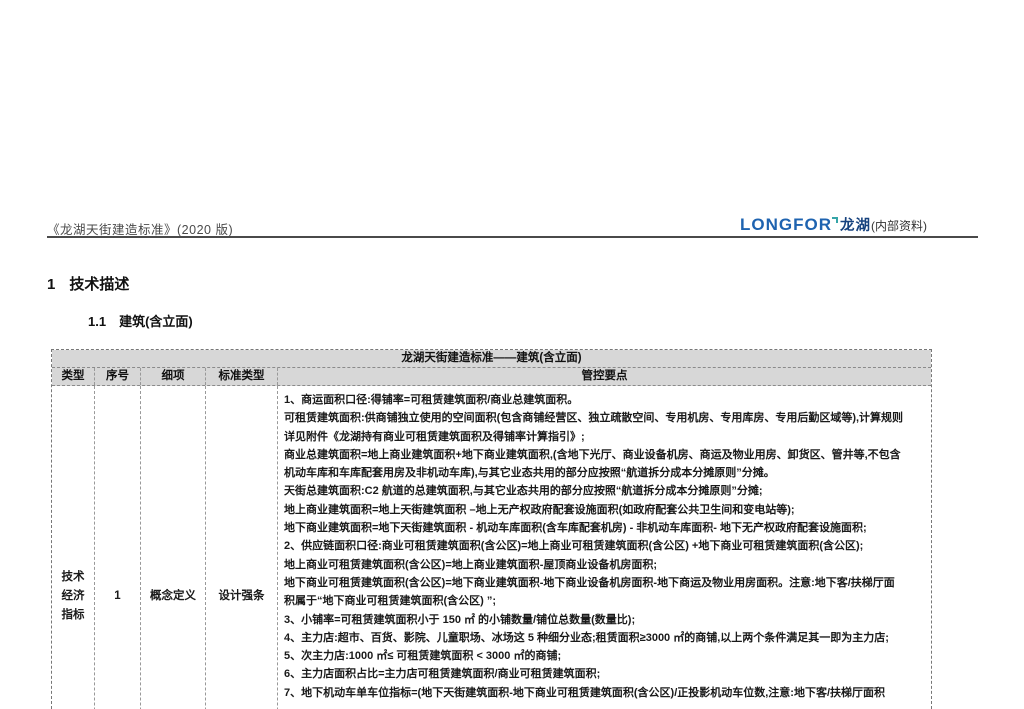 This screenshot has height=709, width=1024. What do you see at coordinates (491, 377) in the screenshot?
I see `table-header-row: 类型 序号 细项 标准类型 管控要点` at bounding box center [491, 377].